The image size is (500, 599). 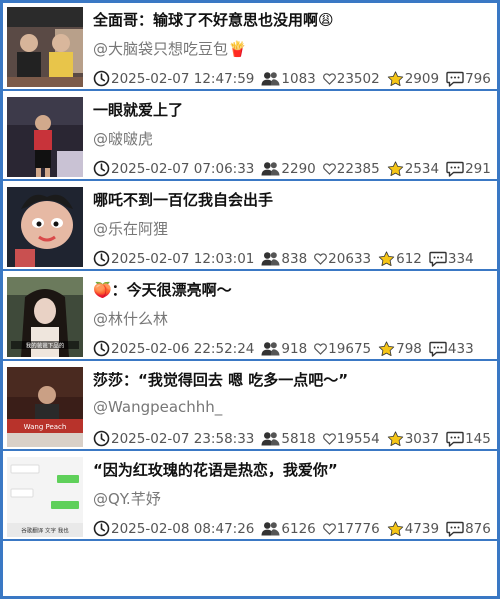 What do you see at coordinates (350, 258) in the screenshot?
I see `likes-value: 20633` at bounding box center [350, 258].